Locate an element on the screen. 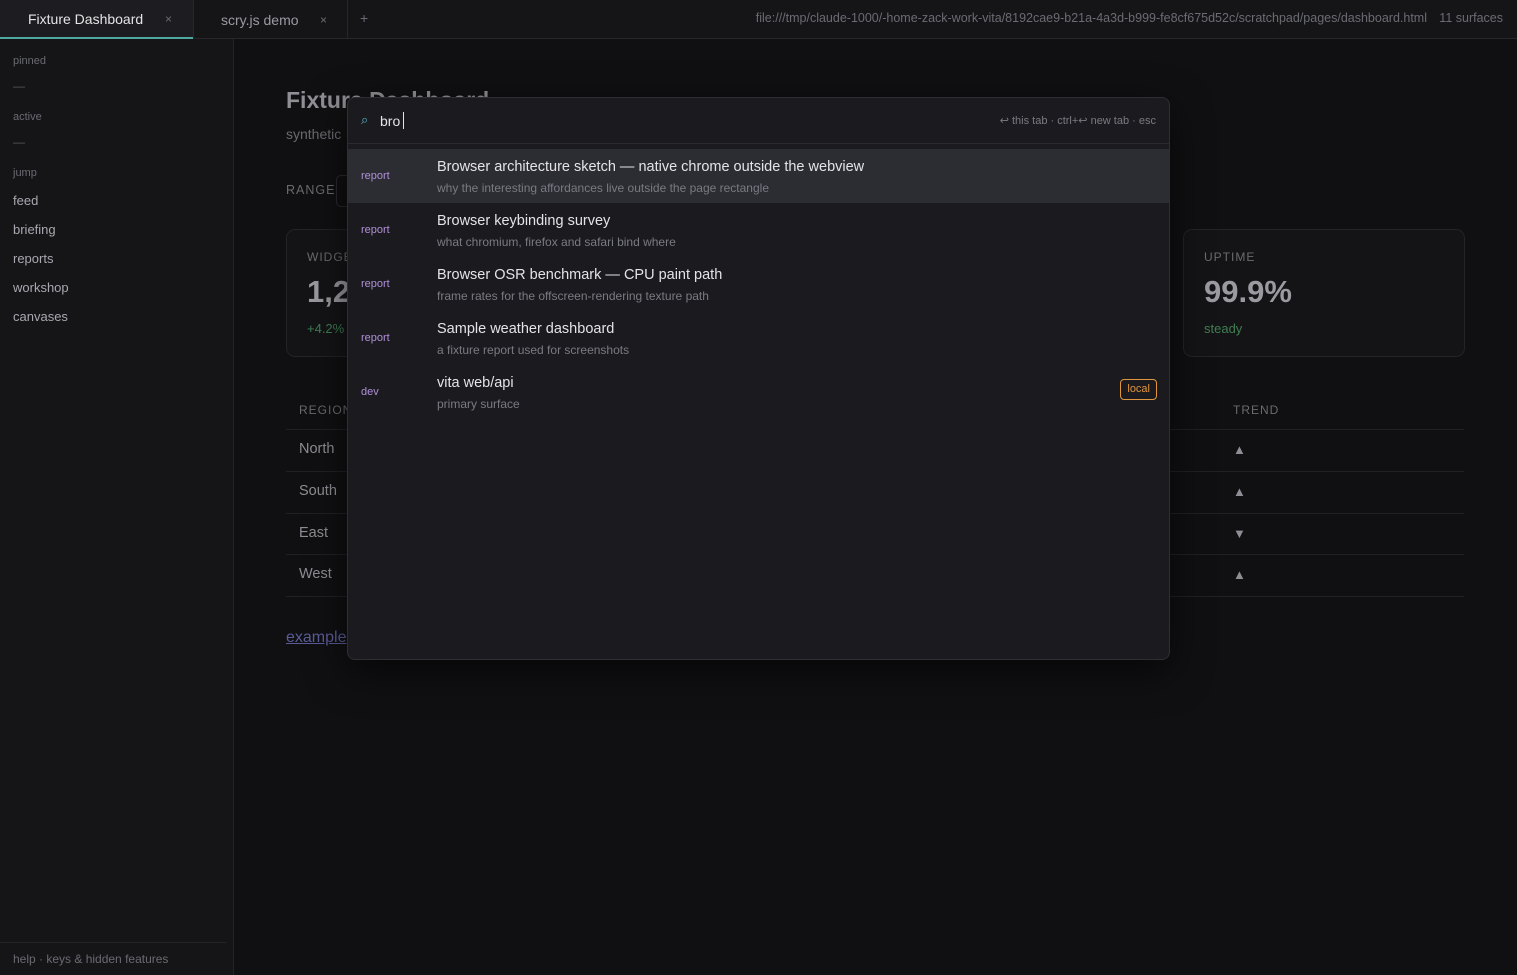 The height and width of the screenshot is (975, 1517). region-cell: East is located at coordinates (314, 533).